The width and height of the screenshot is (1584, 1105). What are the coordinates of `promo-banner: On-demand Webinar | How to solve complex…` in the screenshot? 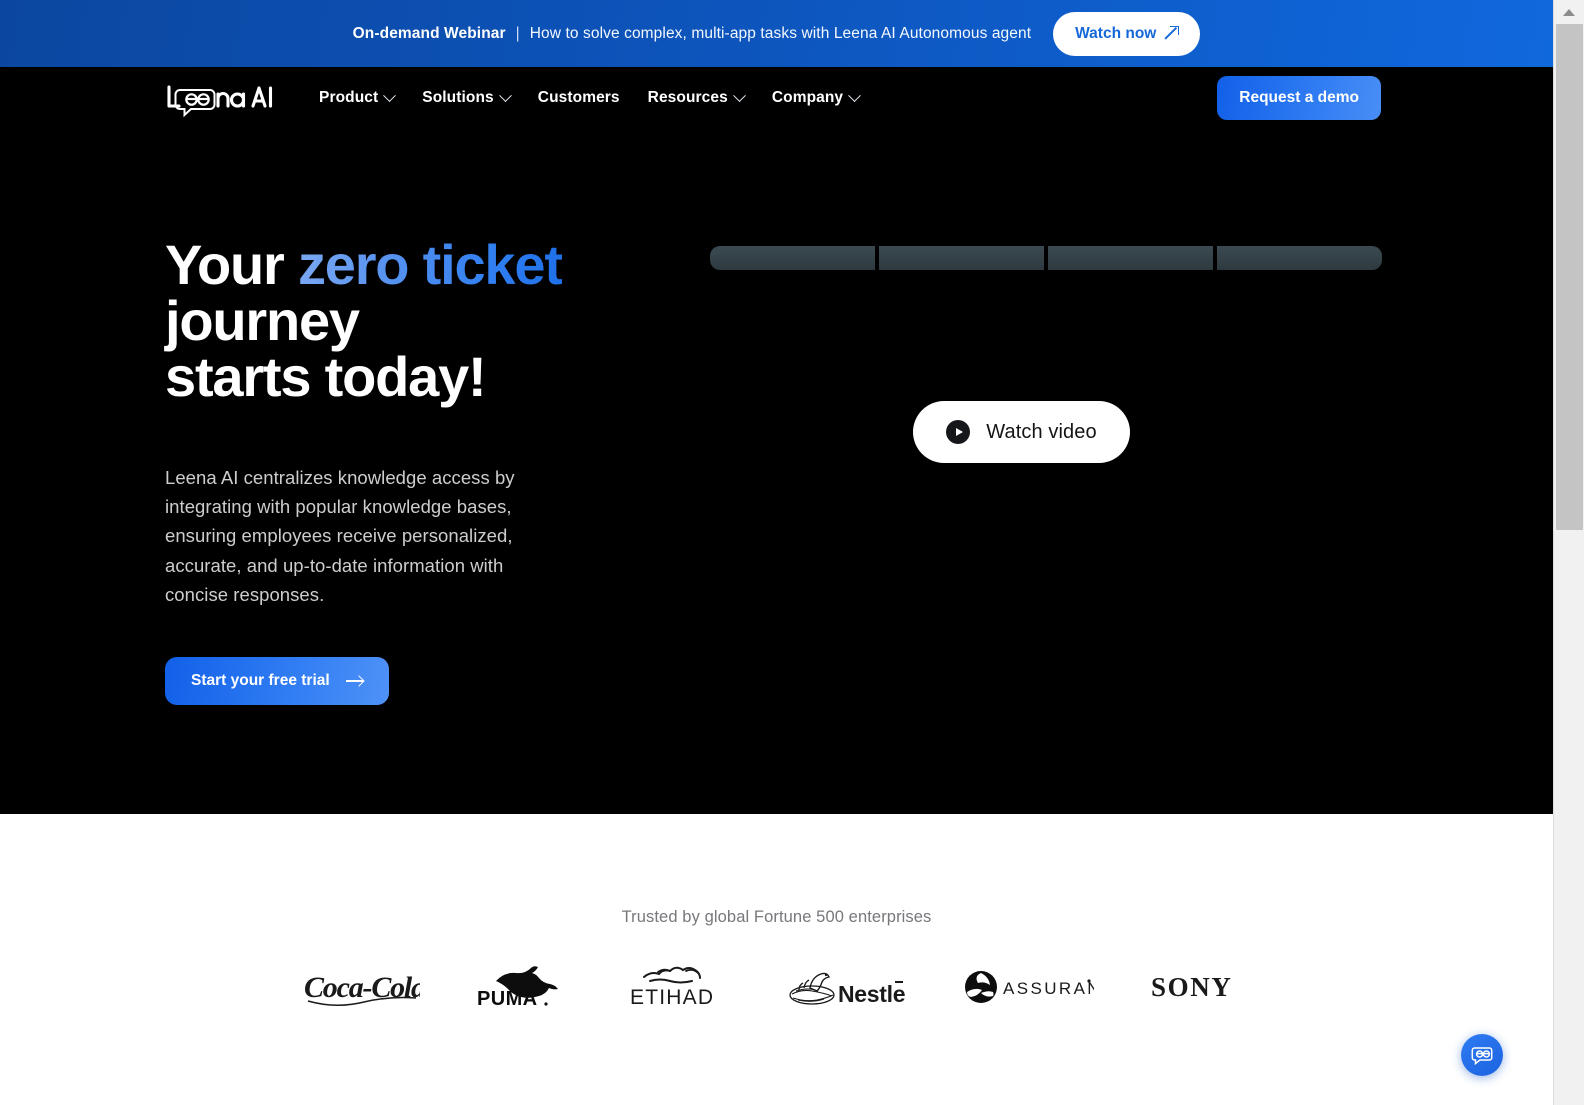 It's located at (776, 33).